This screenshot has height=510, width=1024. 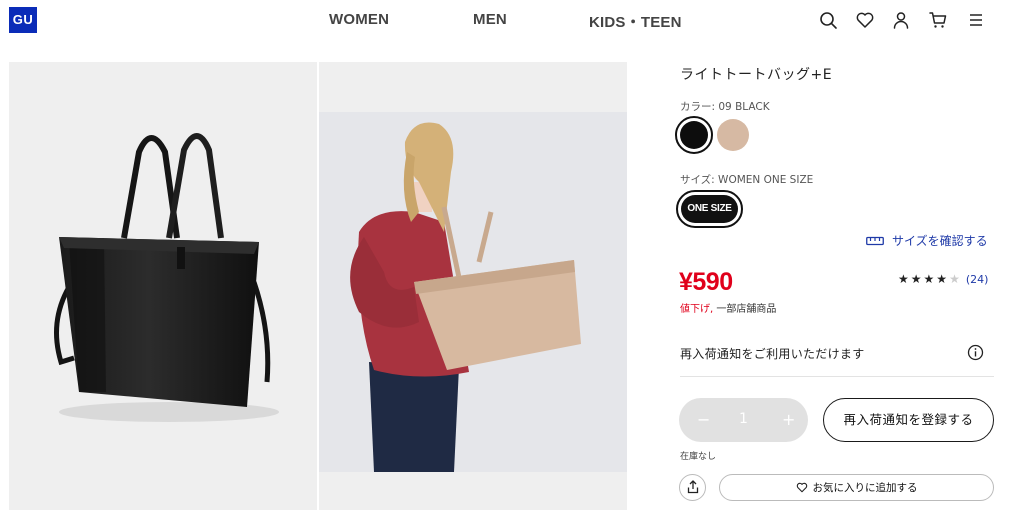 I want to click on size-label: サイズ: WOMEN ONE SIZE, so click(x=747, y=180).